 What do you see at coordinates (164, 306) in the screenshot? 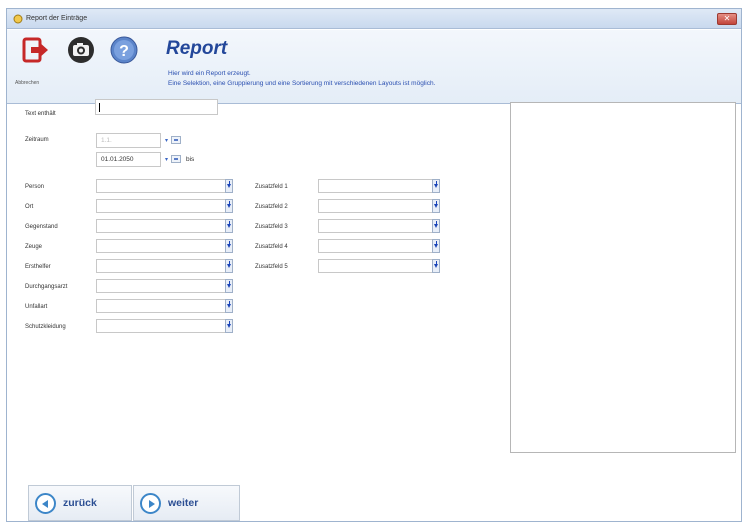
I see `field-unfallart` at bounding box center [164, 306].